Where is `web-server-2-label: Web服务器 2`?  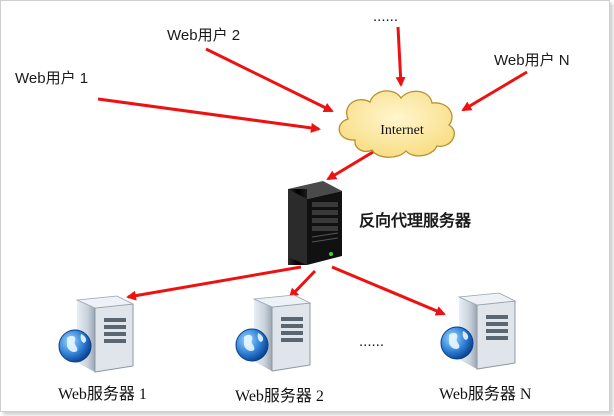 web-server-2-label: Web服务器 2 is located at coordinates (279, 396).